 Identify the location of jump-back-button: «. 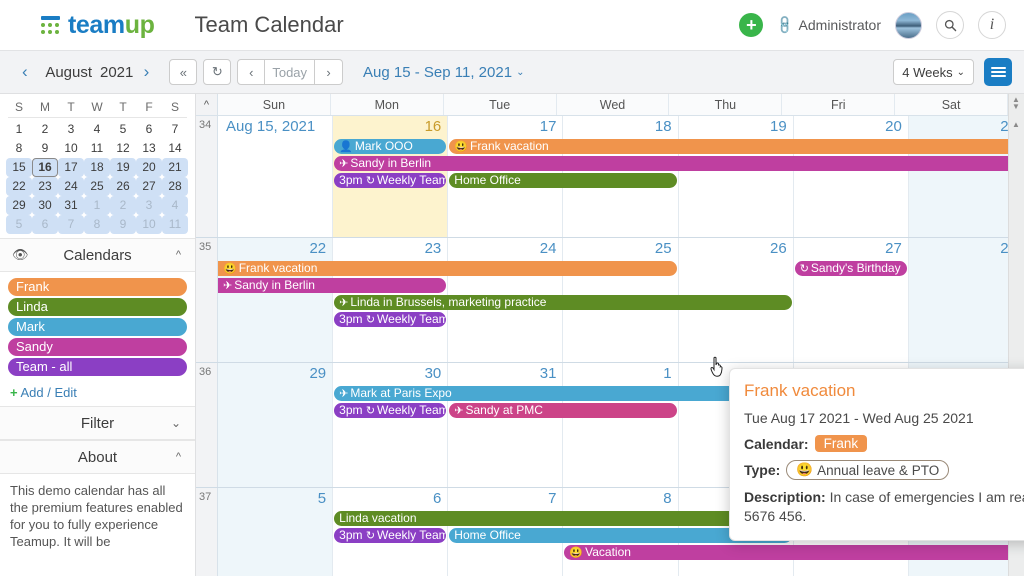
(183, 72).